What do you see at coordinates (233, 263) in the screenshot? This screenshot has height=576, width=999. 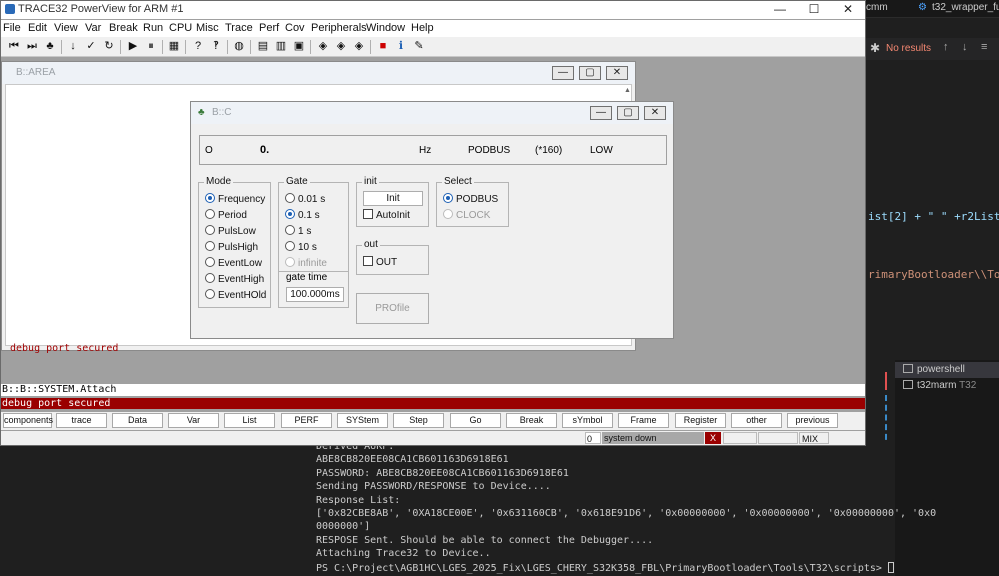 I see `mode-eventlow-radio: EventLow` at bounding box center [233, 263].